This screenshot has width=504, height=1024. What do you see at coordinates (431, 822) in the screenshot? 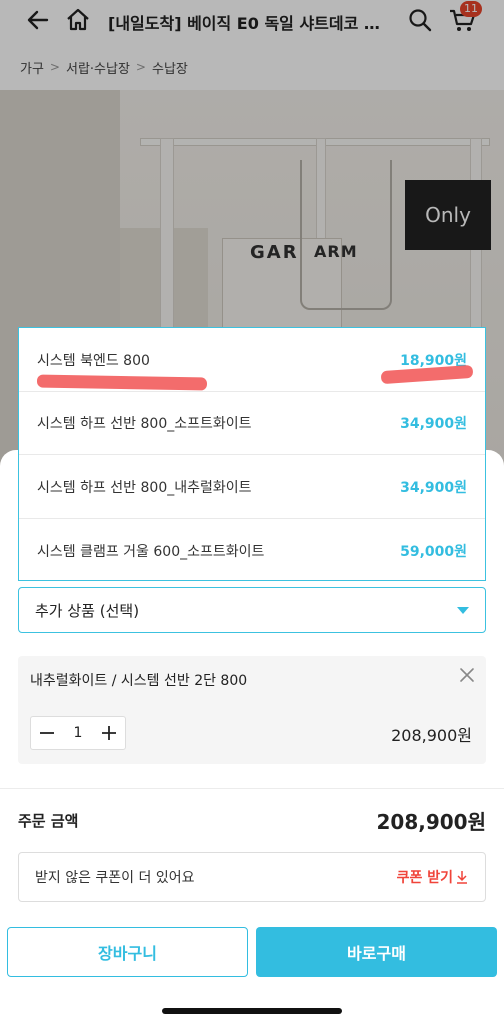
I see `total-value: 208,900원` at bounding box center [431, 822].